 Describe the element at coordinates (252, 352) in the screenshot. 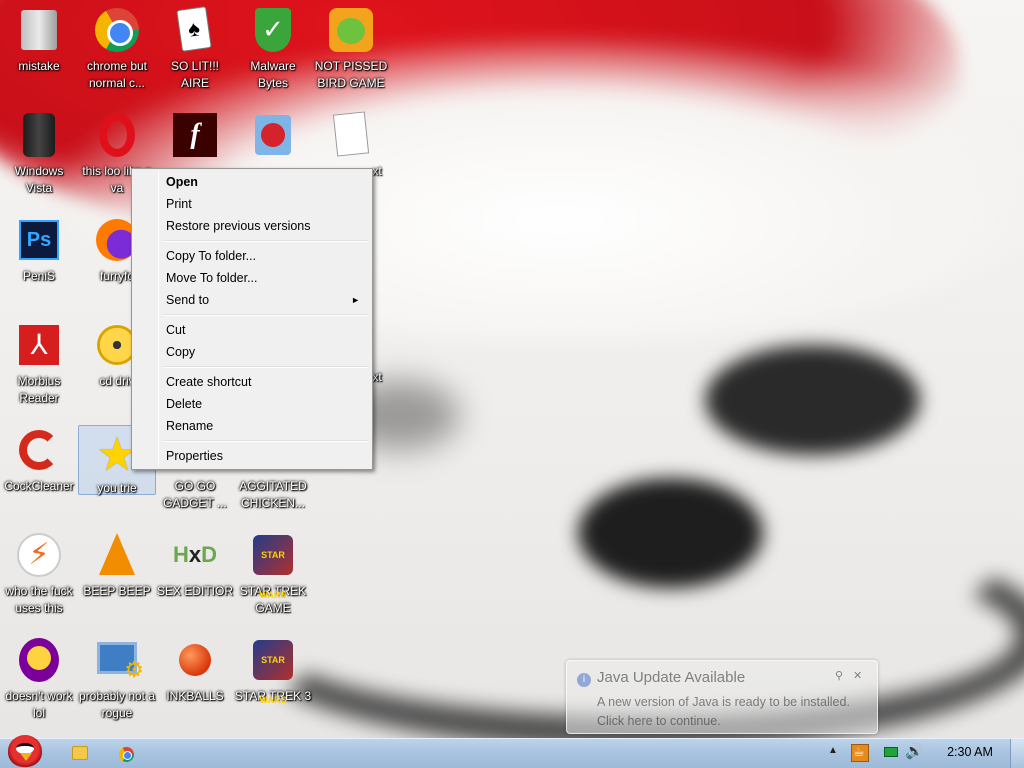

I see `menu-item-copy: Copy` at that location.